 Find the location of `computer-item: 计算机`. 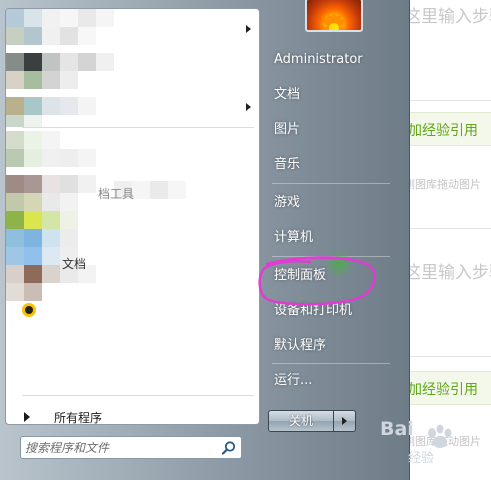

computer-item: 计算机 is located at coordinates (337, 238).